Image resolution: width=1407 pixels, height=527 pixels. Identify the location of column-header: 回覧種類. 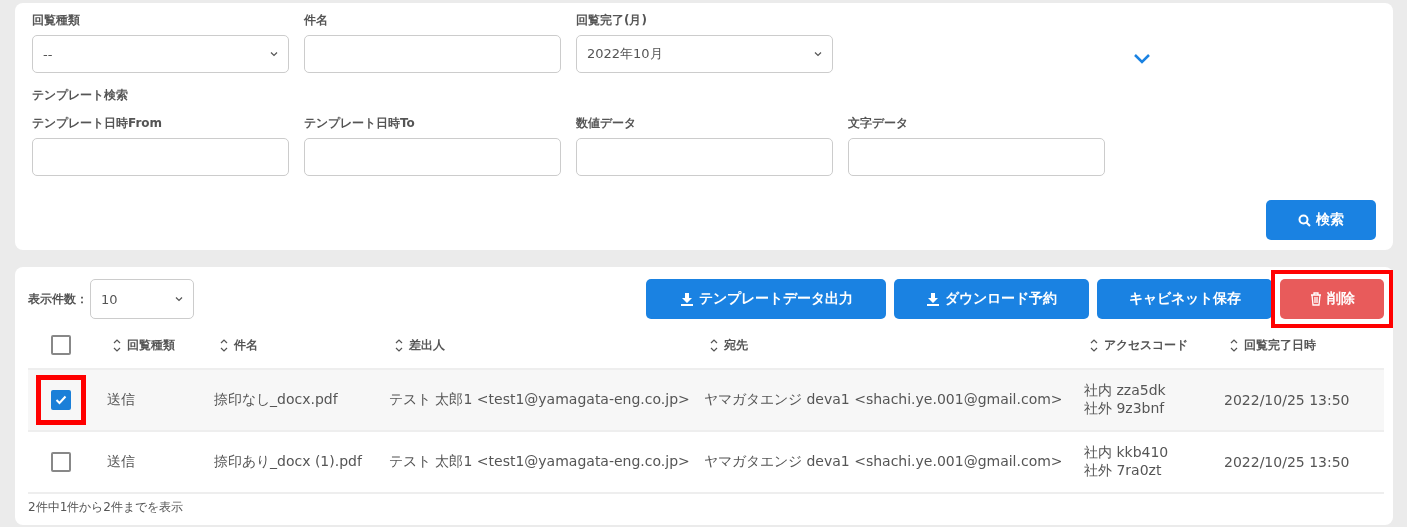
(151, 345).